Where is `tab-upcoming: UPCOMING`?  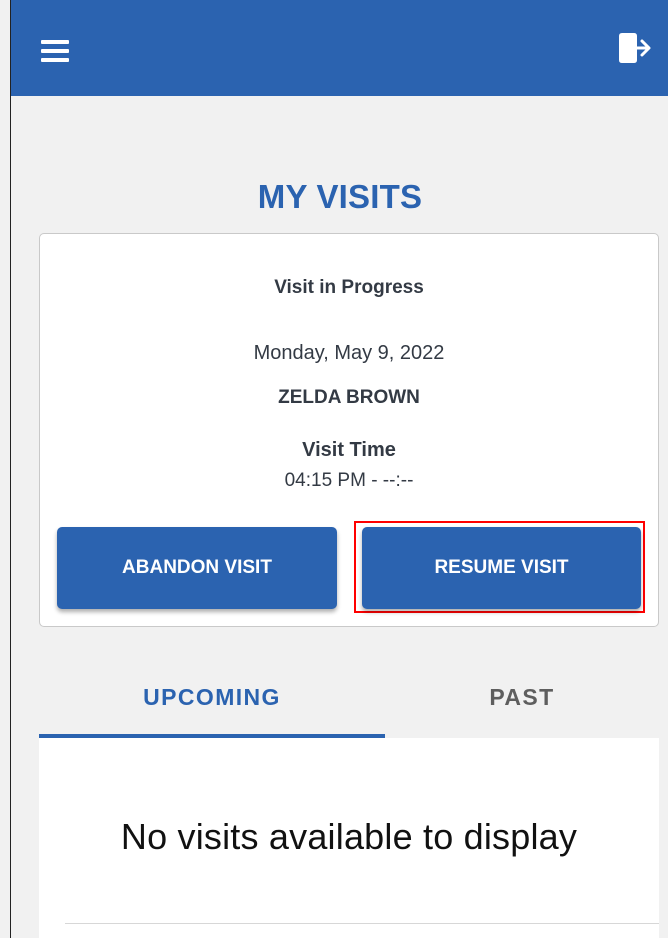
tab-upcoming: UPCOMING is located at coordinates (212, 697).